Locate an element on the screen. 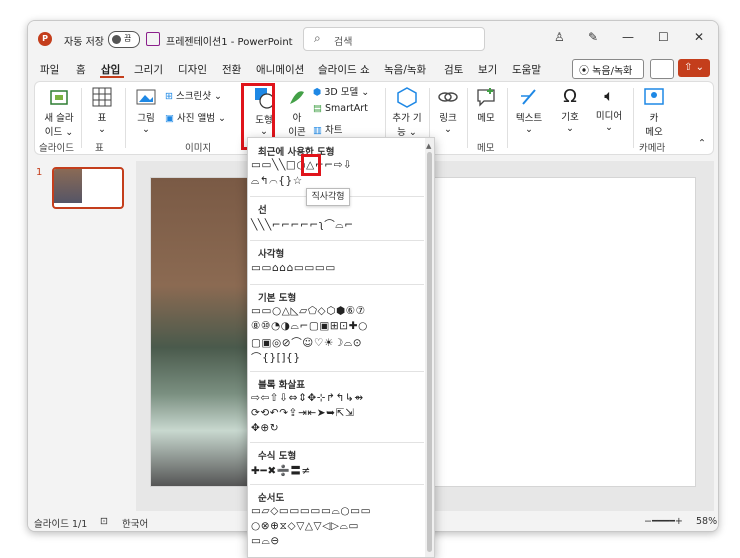  model3d-label: 3D 모델 ⌄ is located at coordinates (347, 92).